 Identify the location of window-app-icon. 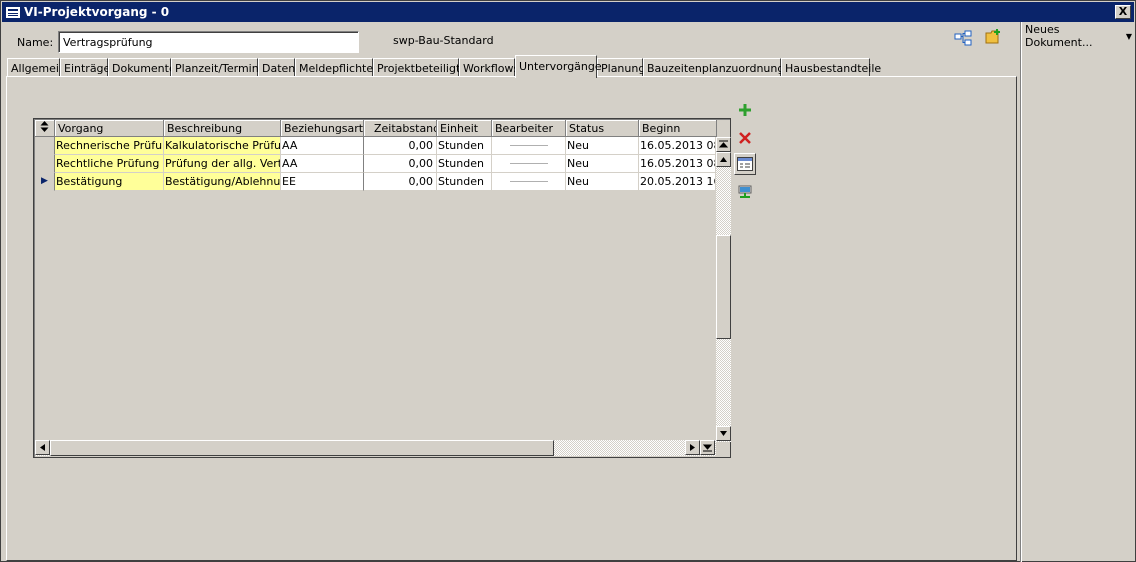
(13, 12).